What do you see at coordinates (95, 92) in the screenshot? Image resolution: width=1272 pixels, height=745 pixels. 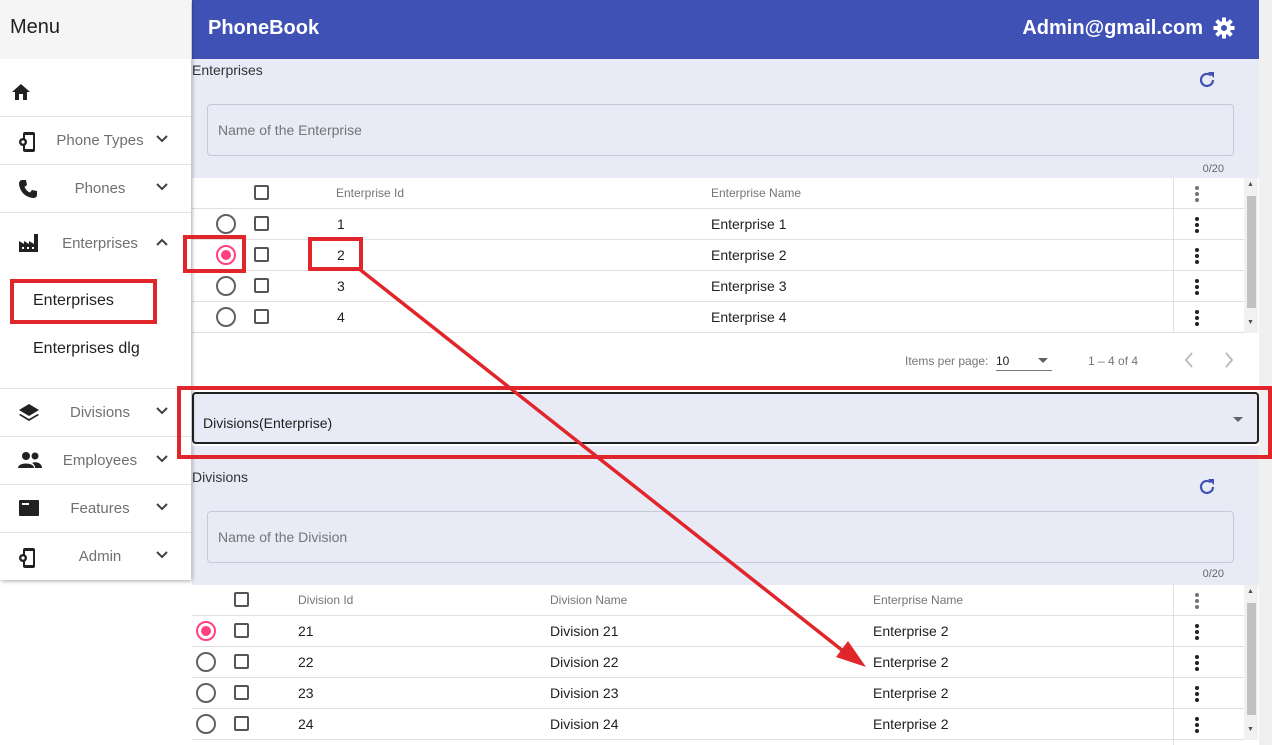 I see `sidebar-item-home` at bounding box center [95, 92].